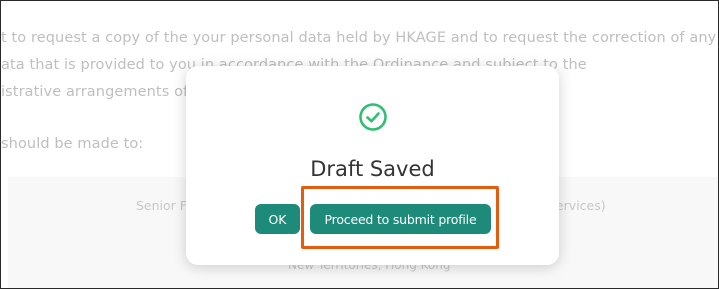  I want to click on dialog-title: Draft Saved, so click(372, 169).